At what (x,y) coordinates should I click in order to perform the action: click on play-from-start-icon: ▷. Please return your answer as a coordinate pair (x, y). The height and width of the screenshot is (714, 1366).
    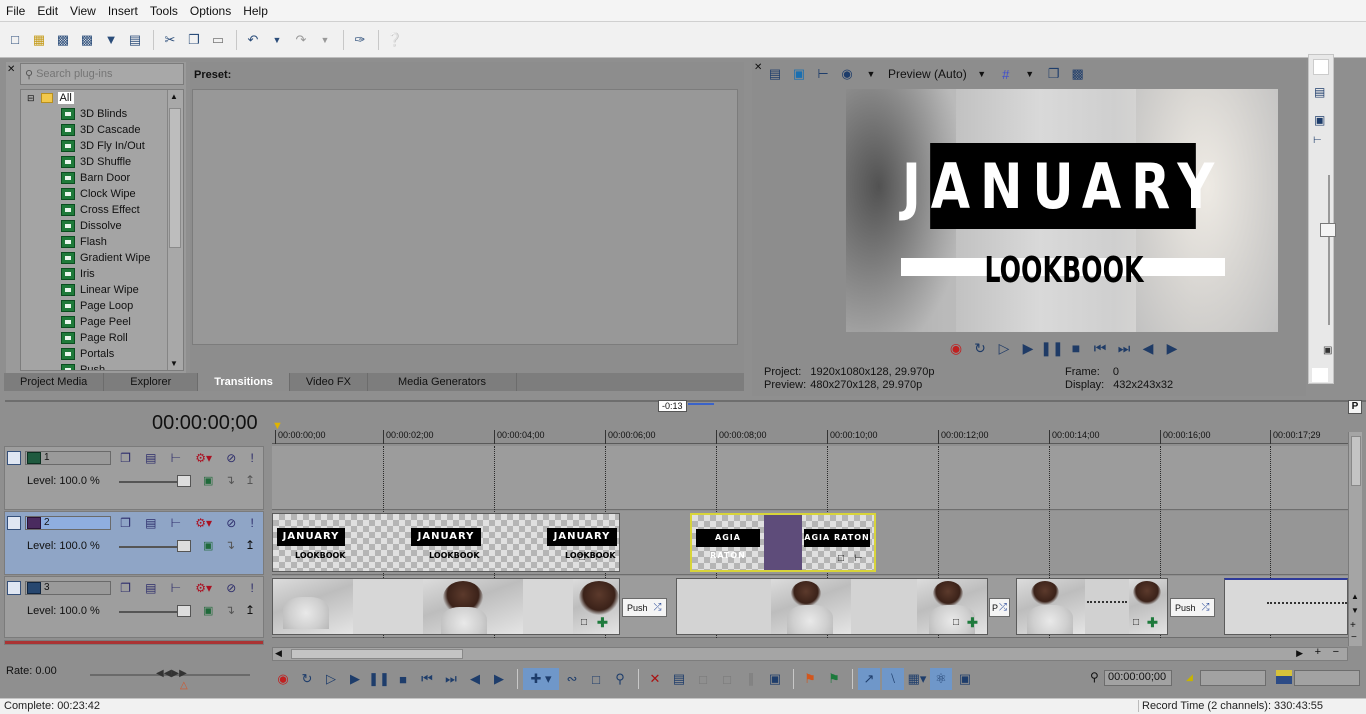
    Looking at the image, I should click on (1004, 348).